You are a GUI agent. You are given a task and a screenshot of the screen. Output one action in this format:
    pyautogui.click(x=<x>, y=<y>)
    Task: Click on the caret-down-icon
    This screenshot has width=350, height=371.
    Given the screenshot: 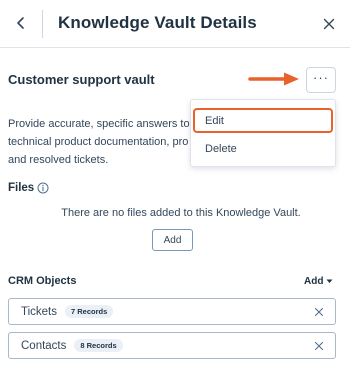 What is the action you would take?
    pyautogui.click(x=329, y=281)
    